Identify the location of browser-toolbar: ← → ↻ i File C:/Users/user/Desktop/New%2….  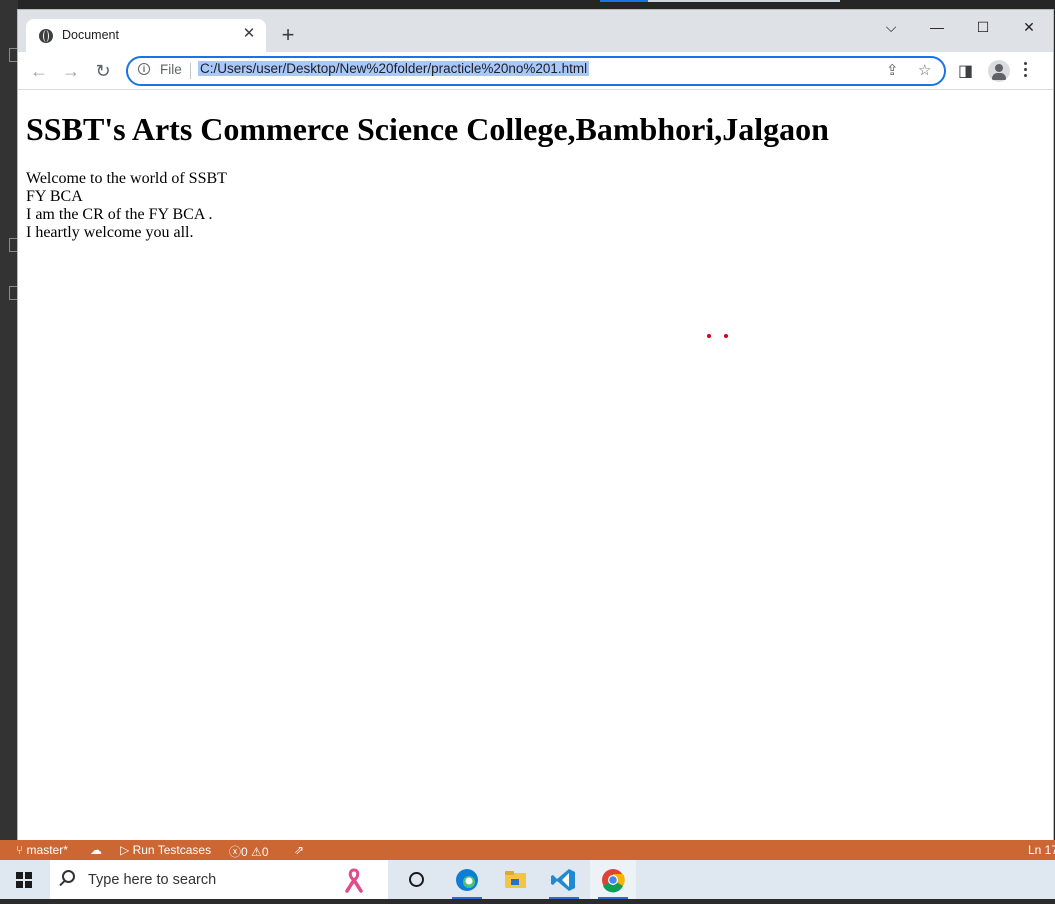
(535, 71).